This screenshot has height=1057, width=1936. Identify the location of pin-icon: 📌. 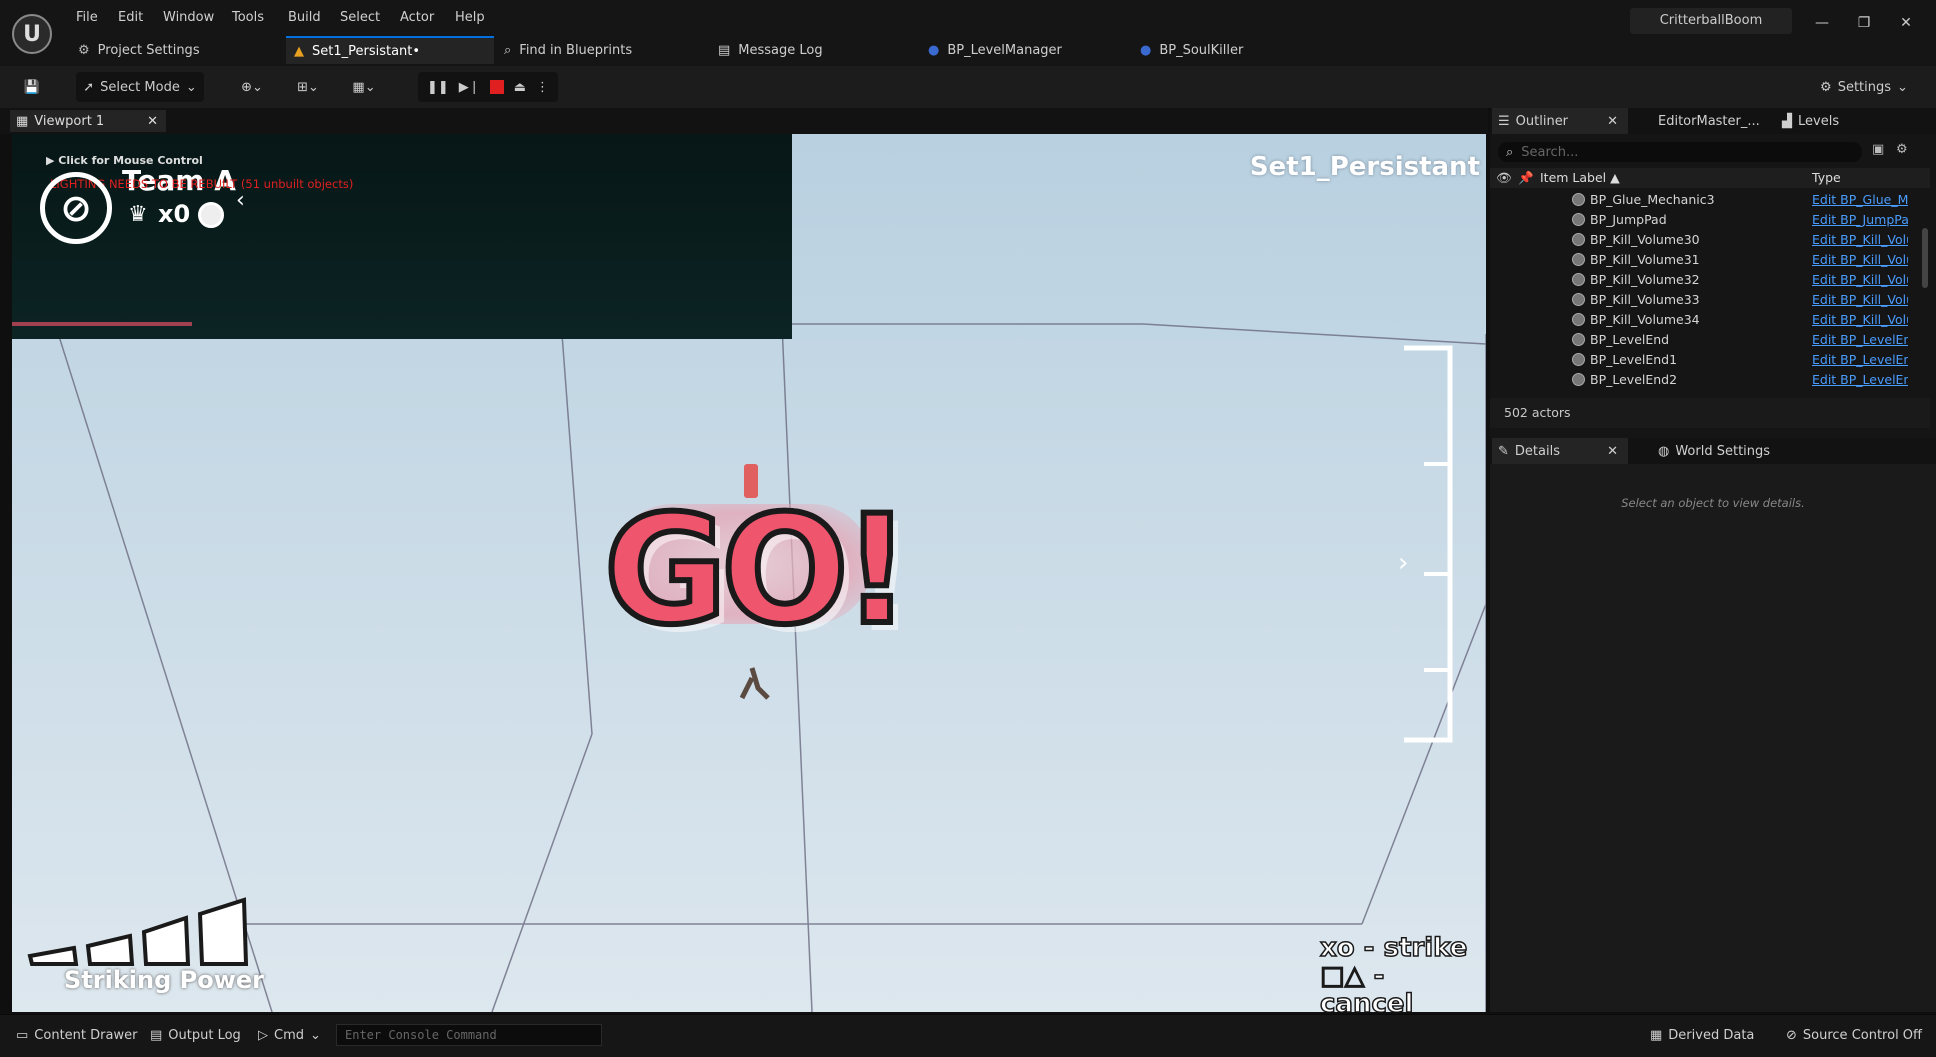
(1526, 178).